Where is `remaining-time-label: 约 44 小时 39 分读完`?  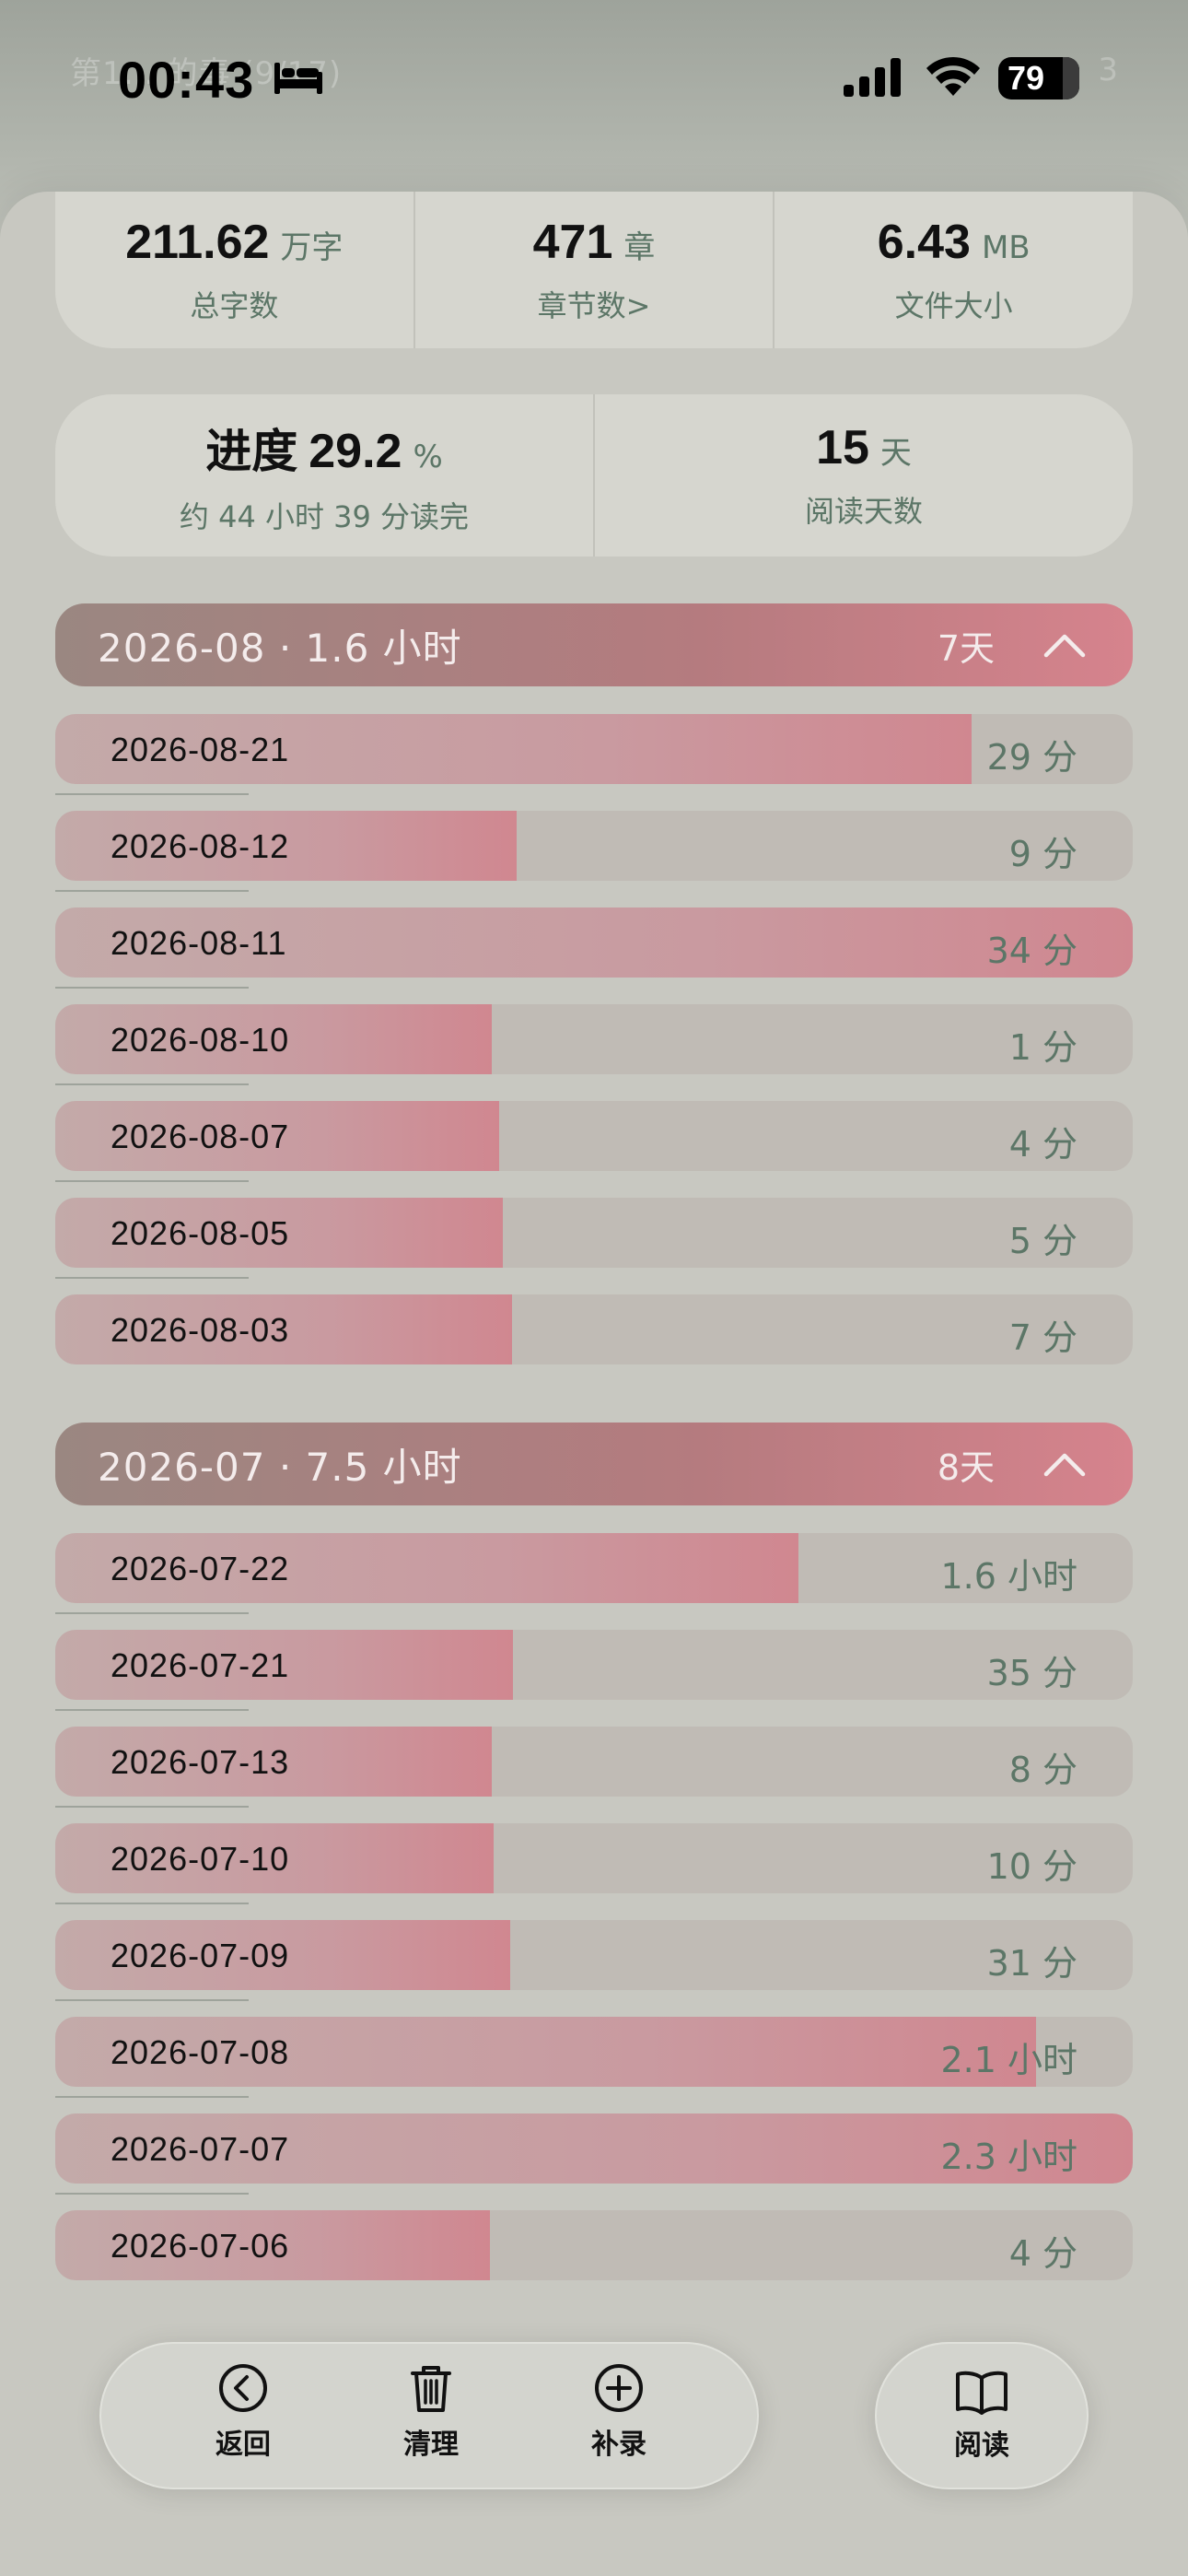 remaining-time-label: 约 44 小时 39 分读完 is located at coordinates (324, 516).